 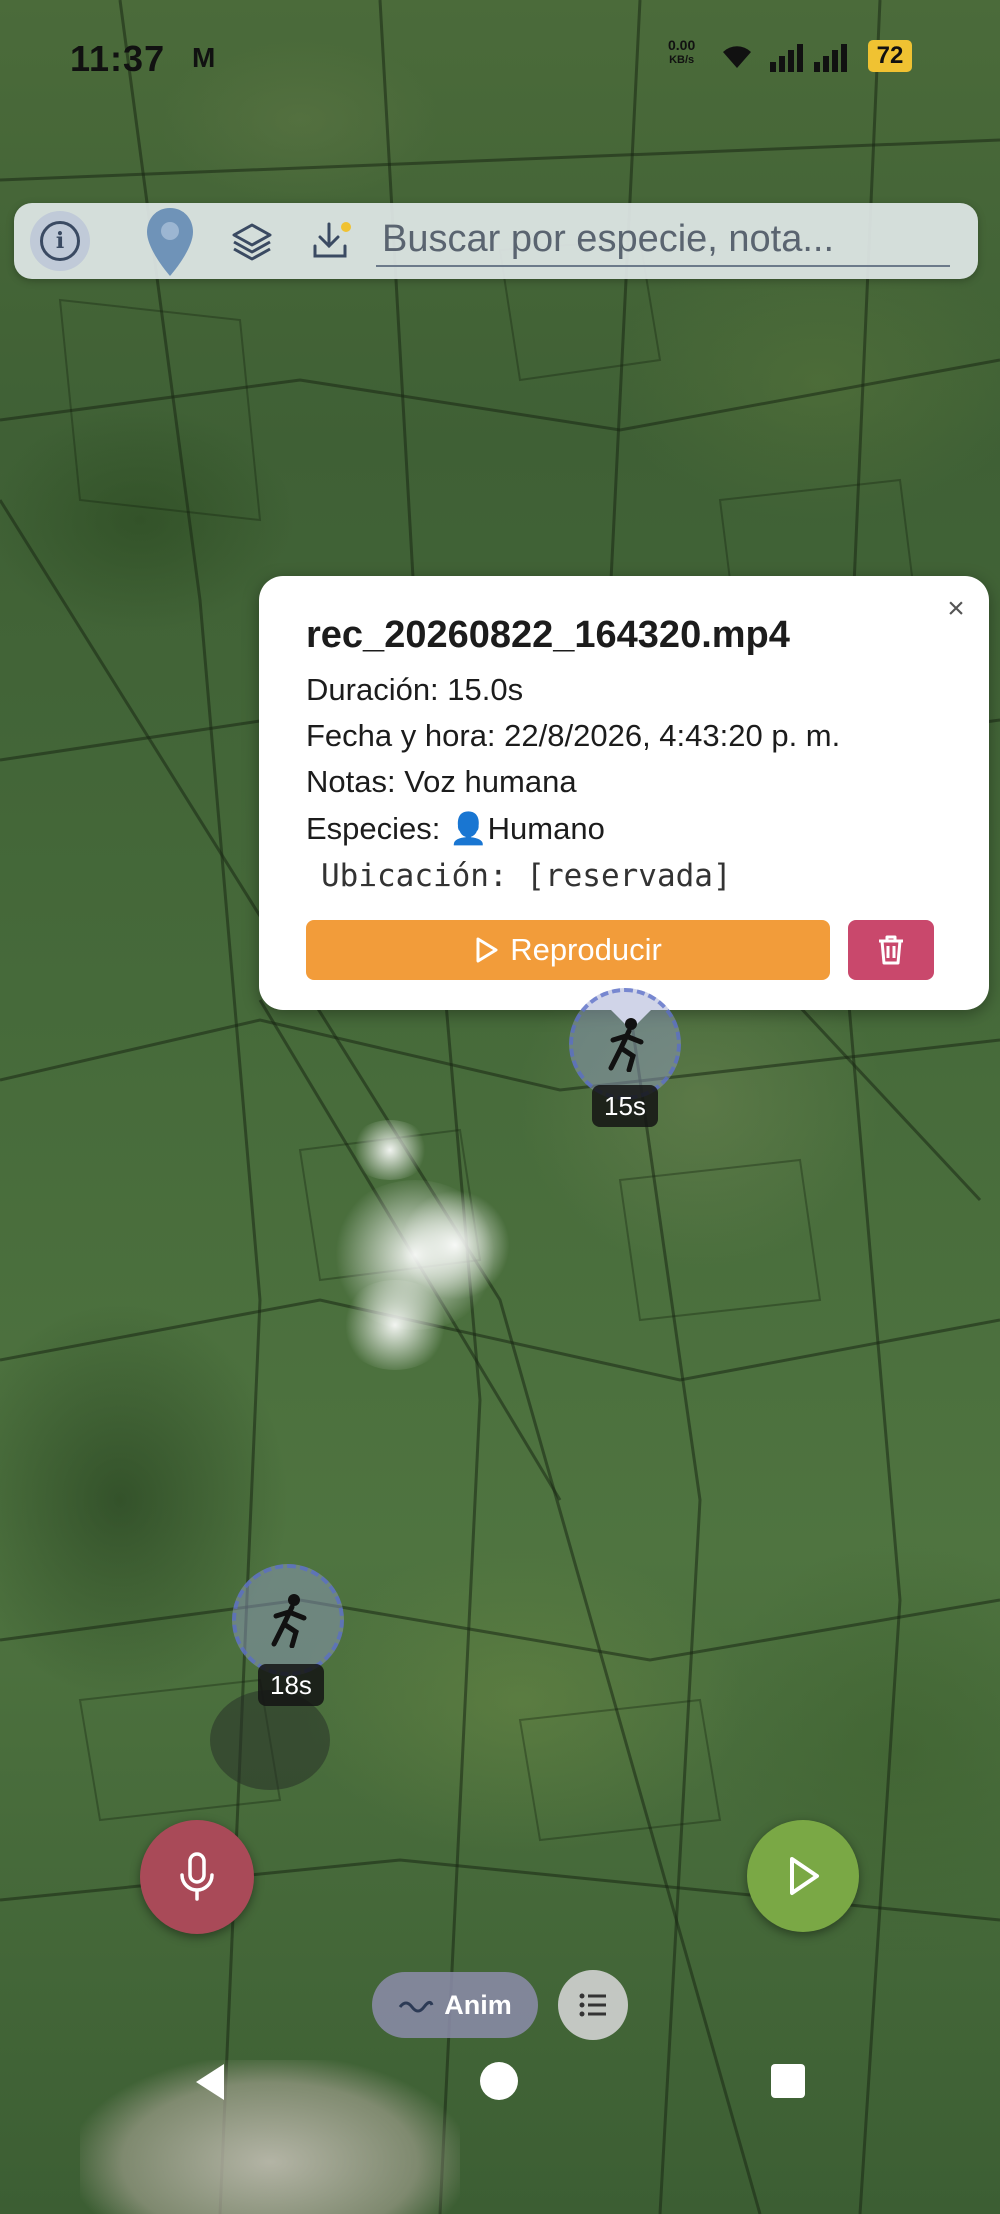 I want to click on delete-recording-button, so click(x=891, y=950).